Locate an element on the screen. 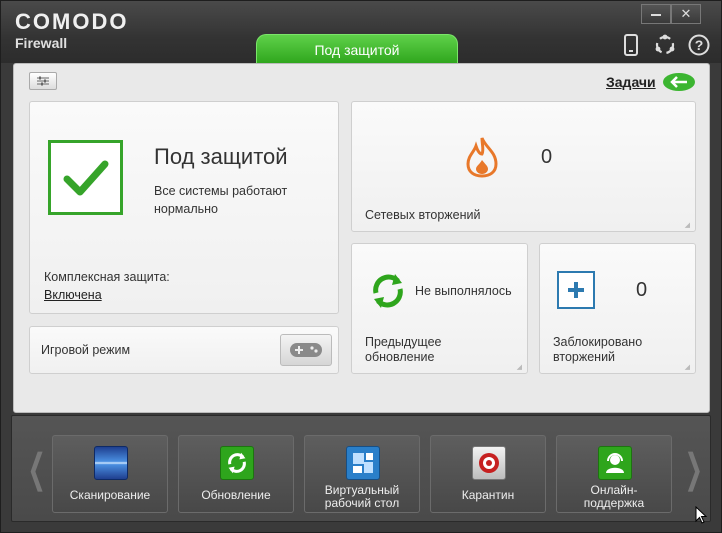  mobile-icon is located at coordinates (631, 45).